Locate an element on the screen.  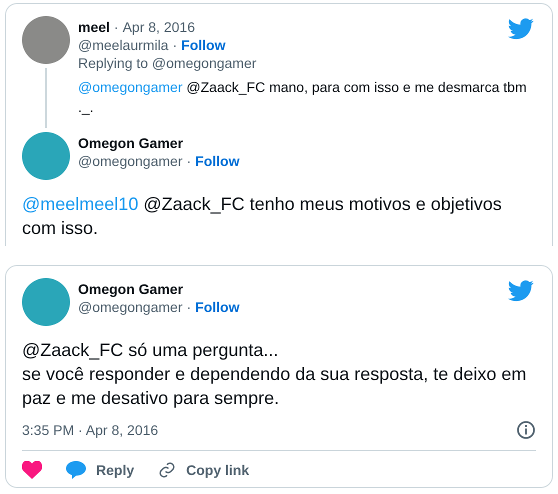
replying-to-text: Replying to @omegongamer is located at coordinates (168, 63).